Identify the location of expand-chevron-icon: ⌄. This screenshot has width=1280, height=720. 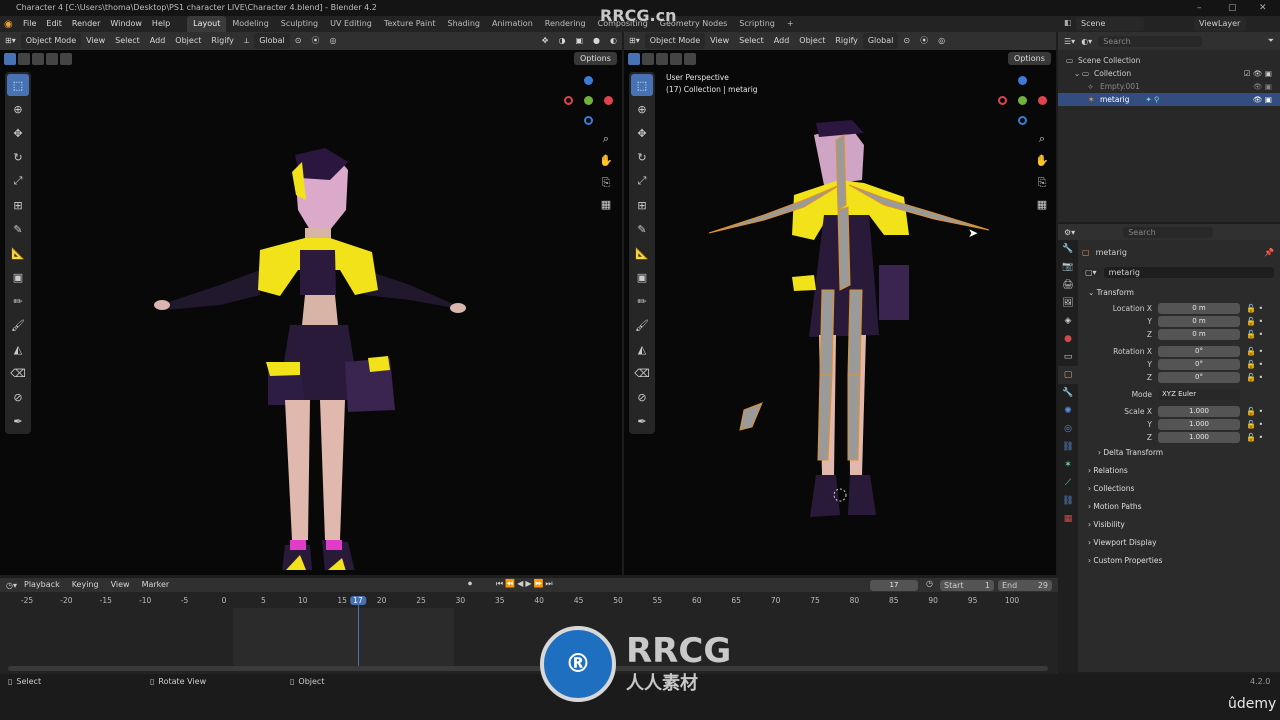
(1078, 73).